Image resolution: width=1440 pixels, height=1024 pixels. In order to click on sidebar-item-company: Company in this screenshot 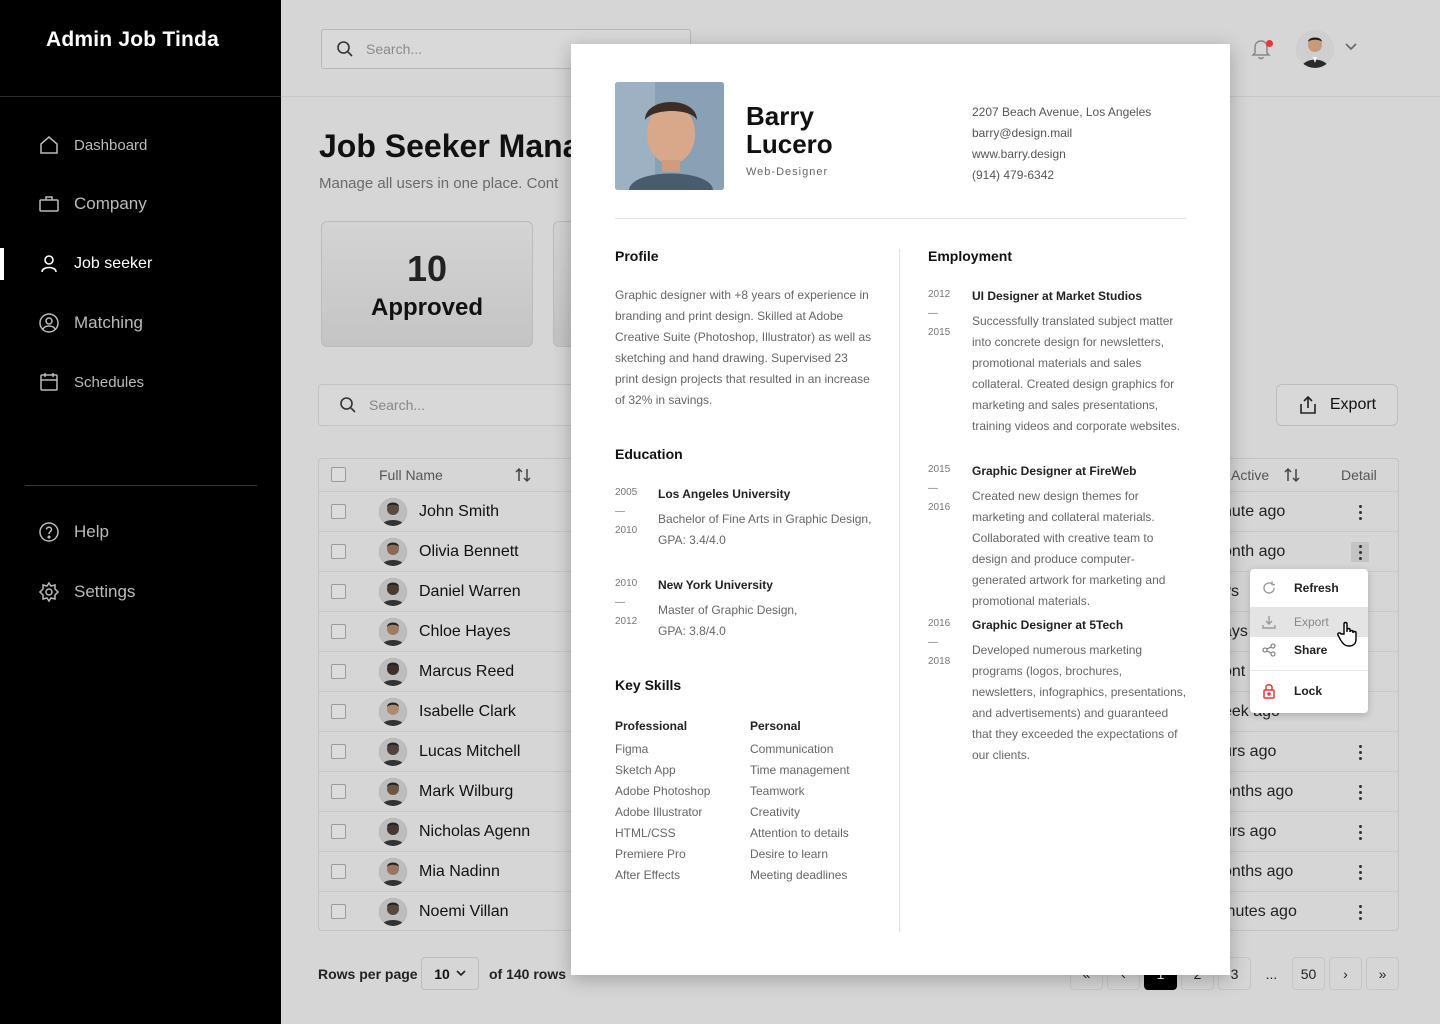, I will do `click(92, 204)`.